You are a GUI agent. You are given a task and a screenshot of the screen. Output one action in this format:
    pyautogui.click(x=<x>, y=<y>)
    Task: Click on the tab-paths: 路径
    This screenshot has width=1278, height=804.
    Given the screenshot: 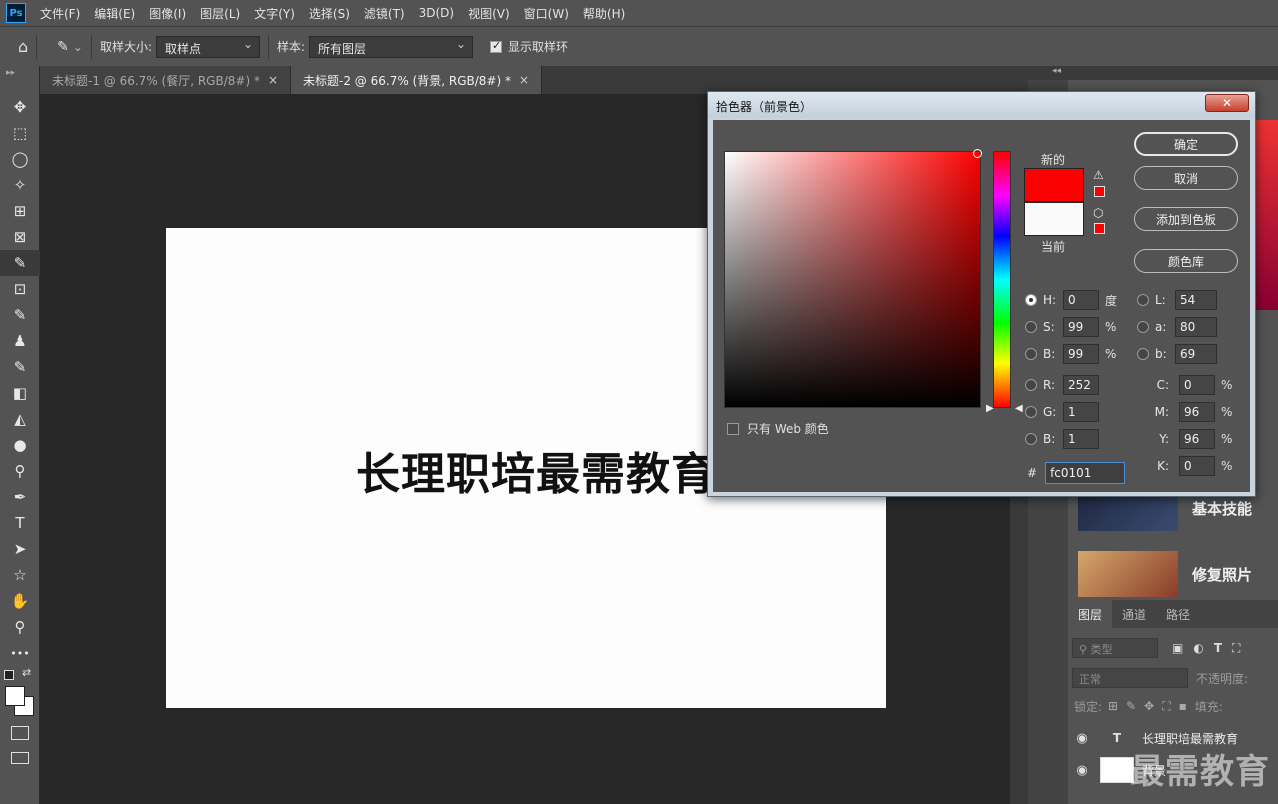 What is the action you would take?
    pyautogui.click(x=1178, y=614)
    